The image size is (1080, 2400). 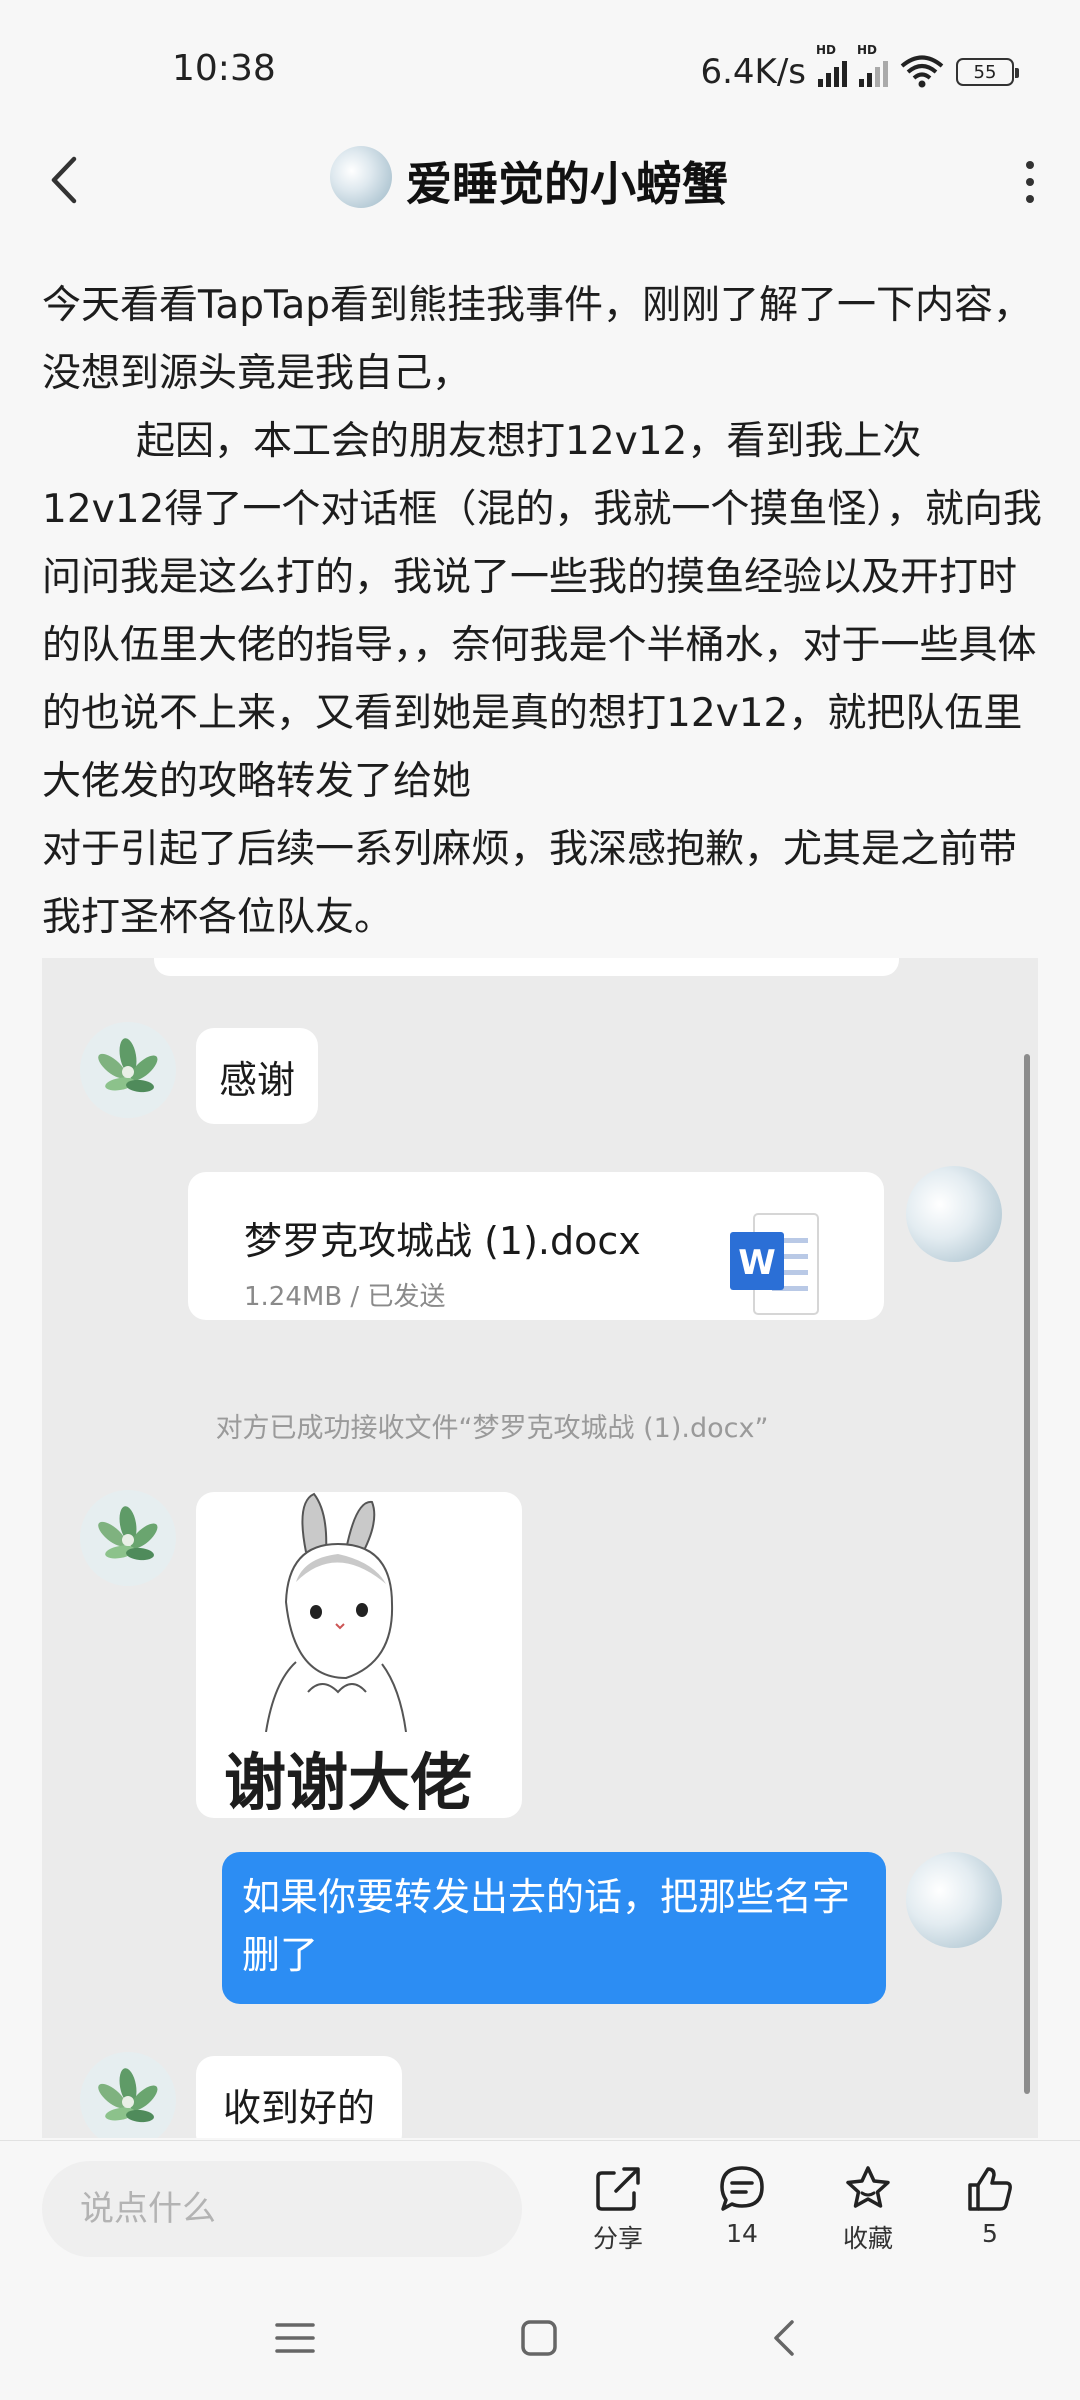 I want to click on sticker-message: 谢谢大佬, so click(x=359, y=1655).